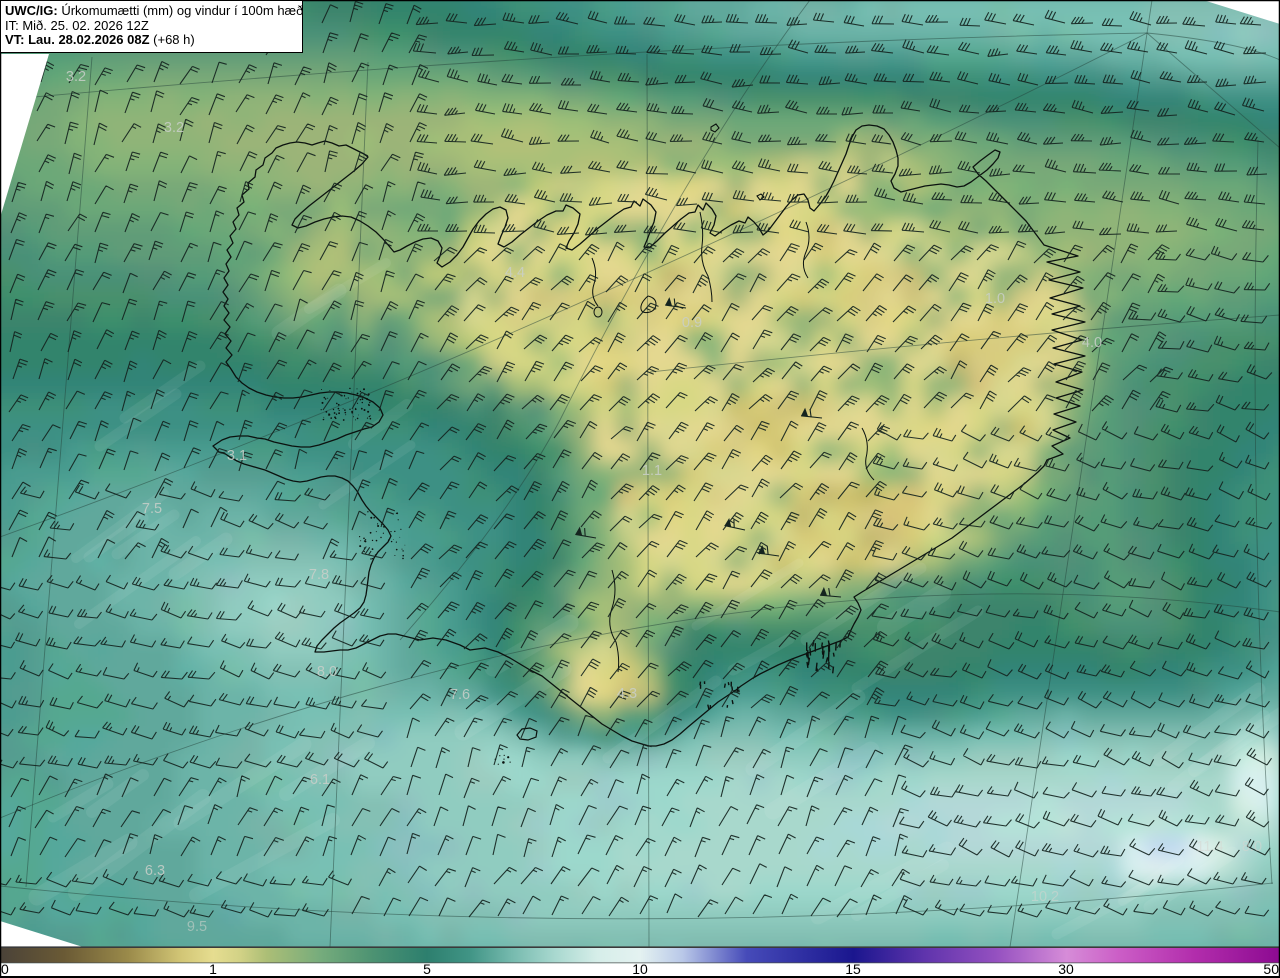 Image resolution: width=1280 pixels, height=978 pixels. What do you see at coordinates (320, 780) in the screenshot?
I see `svg-text: 6.1` at bounding box center [320, 780].